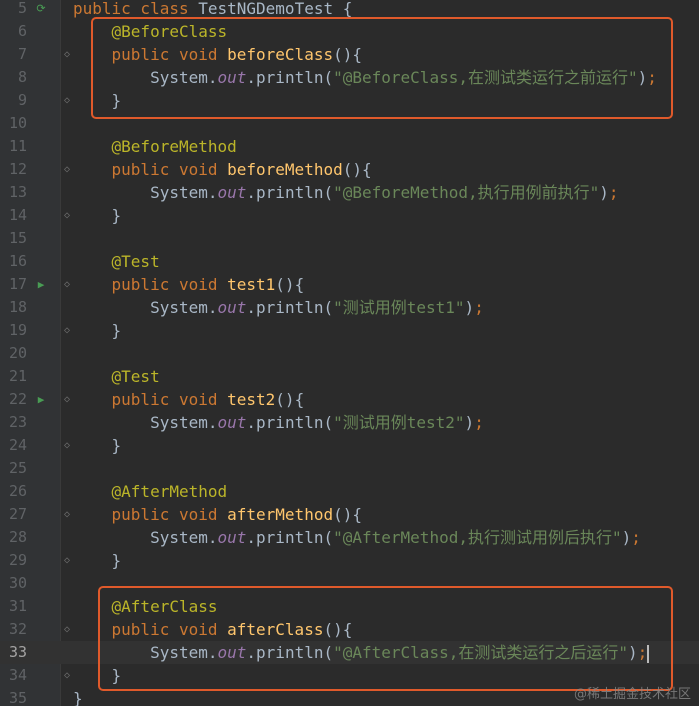 The height and width of the screenshot is (706, 699). What do you see at coordinates (17, 192) in the screenshot?
I see `line-number: 13` at bounding box center [17, 192].